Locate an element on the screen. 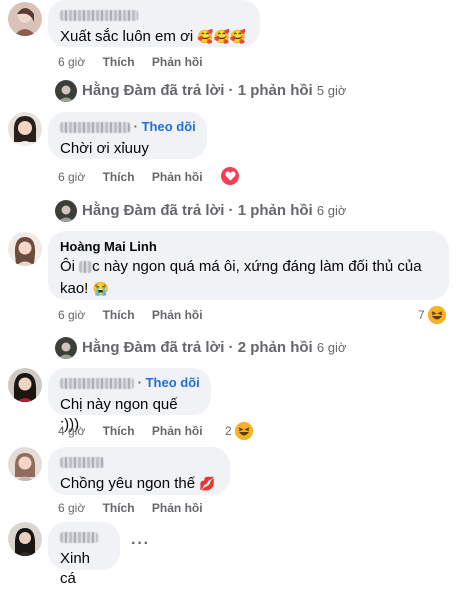  heart-reaction-icon is located at coordinates (230, 176).